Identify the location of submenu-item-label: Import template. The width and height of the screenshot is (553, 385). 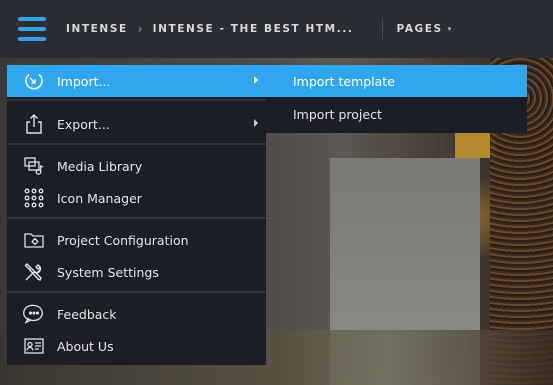
(344, 81).